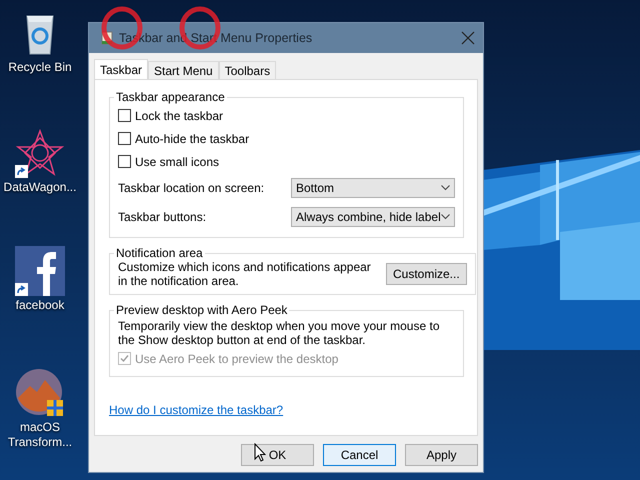 The image size is (640, 480). What do you see at coordinates (196, 410) in the screenshot?
I see `help-link: How do I customize the taskbar?` at bounding box center [196, 410].